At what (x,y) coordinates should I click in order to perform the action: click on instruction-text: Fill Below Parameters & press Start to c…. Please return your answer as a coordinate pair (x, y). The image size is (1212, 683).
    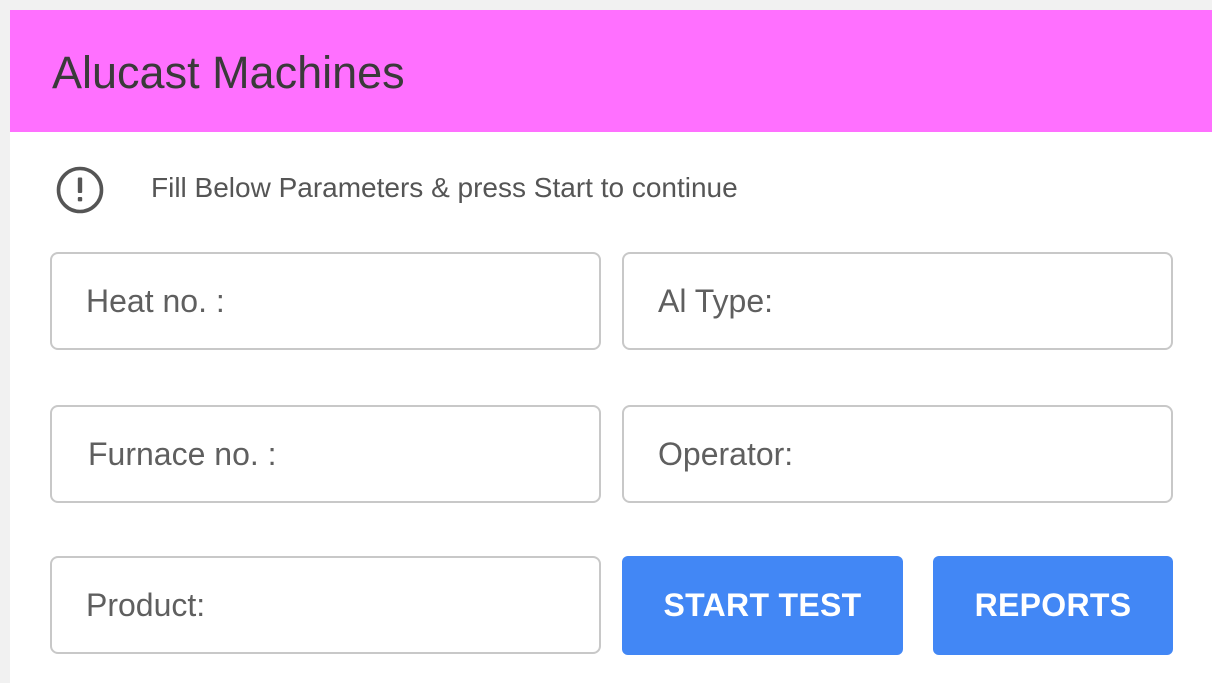
    Looking at the image, I should click on (444, 187).